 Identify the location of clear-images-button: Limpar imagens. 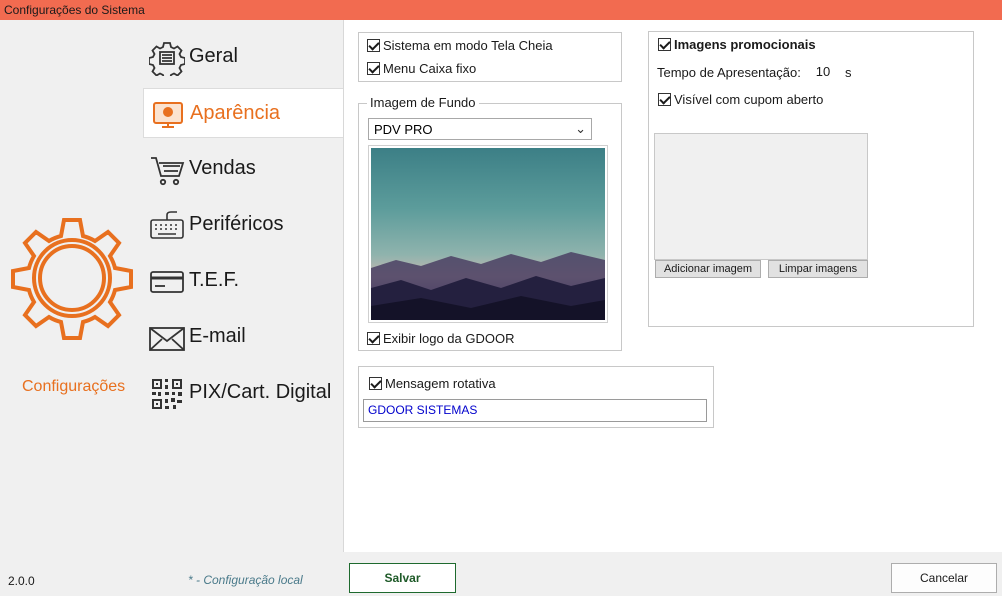
(818, 269).